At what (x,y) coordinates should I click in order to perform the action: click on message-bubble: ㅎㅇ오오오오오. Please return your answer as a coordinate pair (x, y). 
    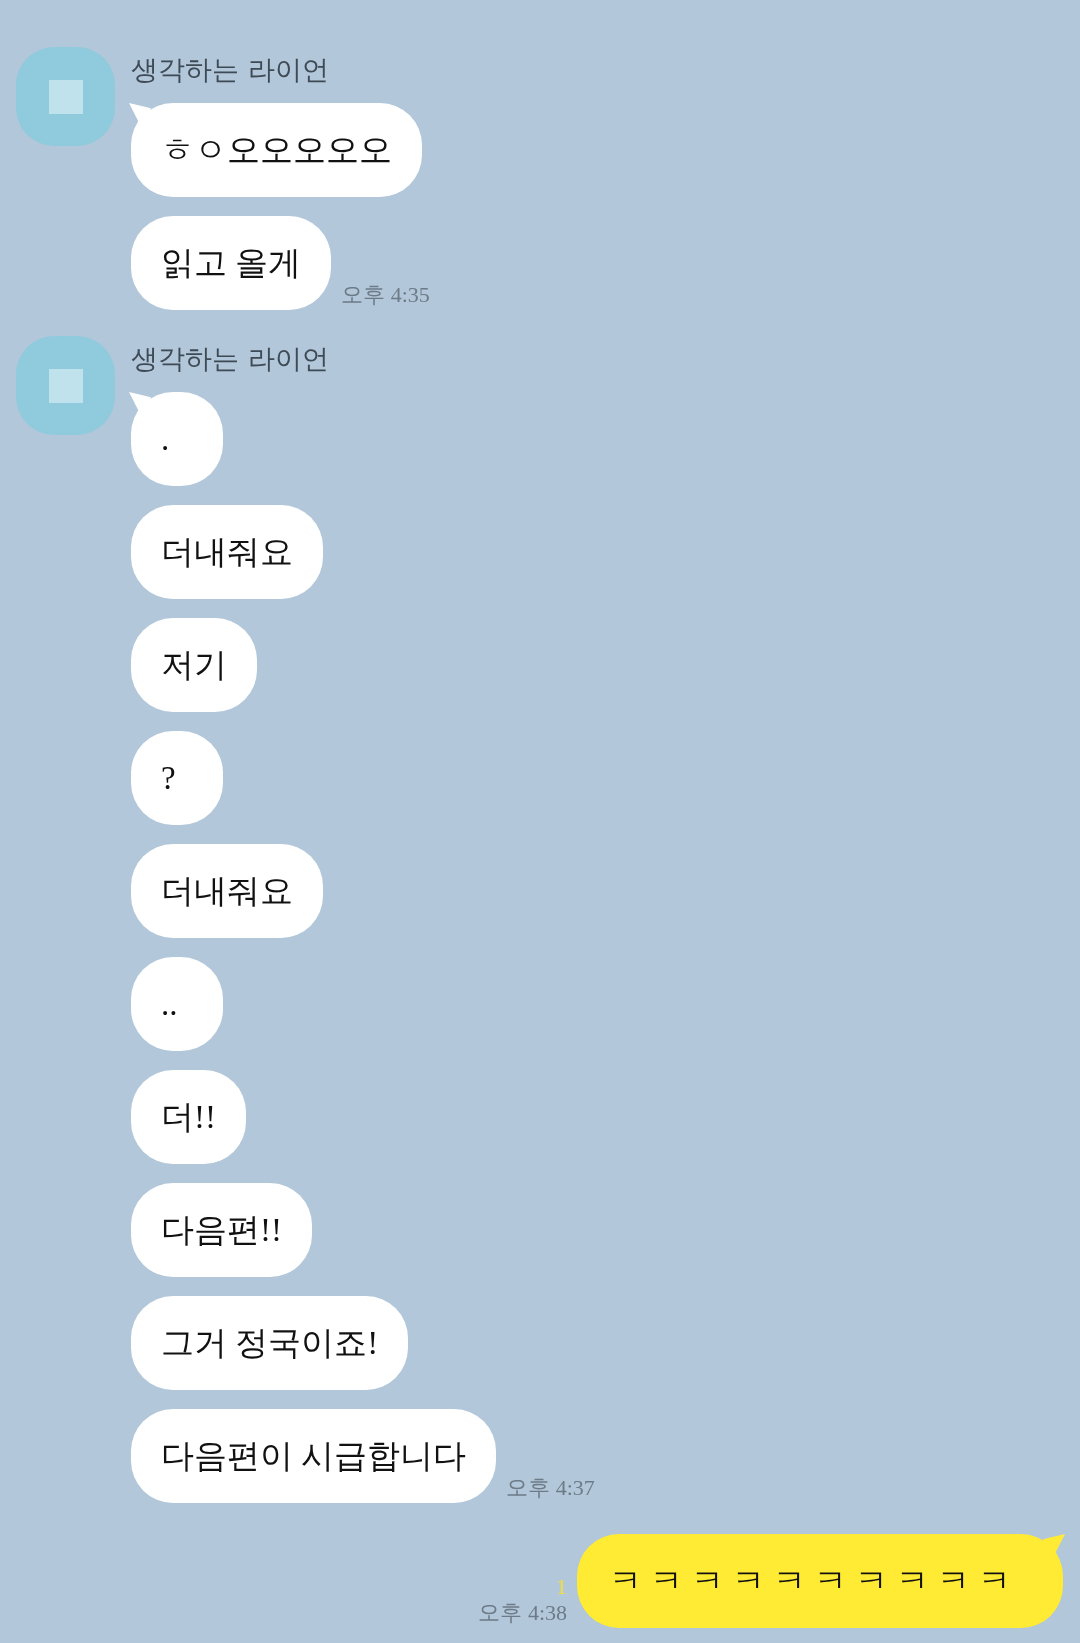
    Looking at the image, I should click on (276, 150).